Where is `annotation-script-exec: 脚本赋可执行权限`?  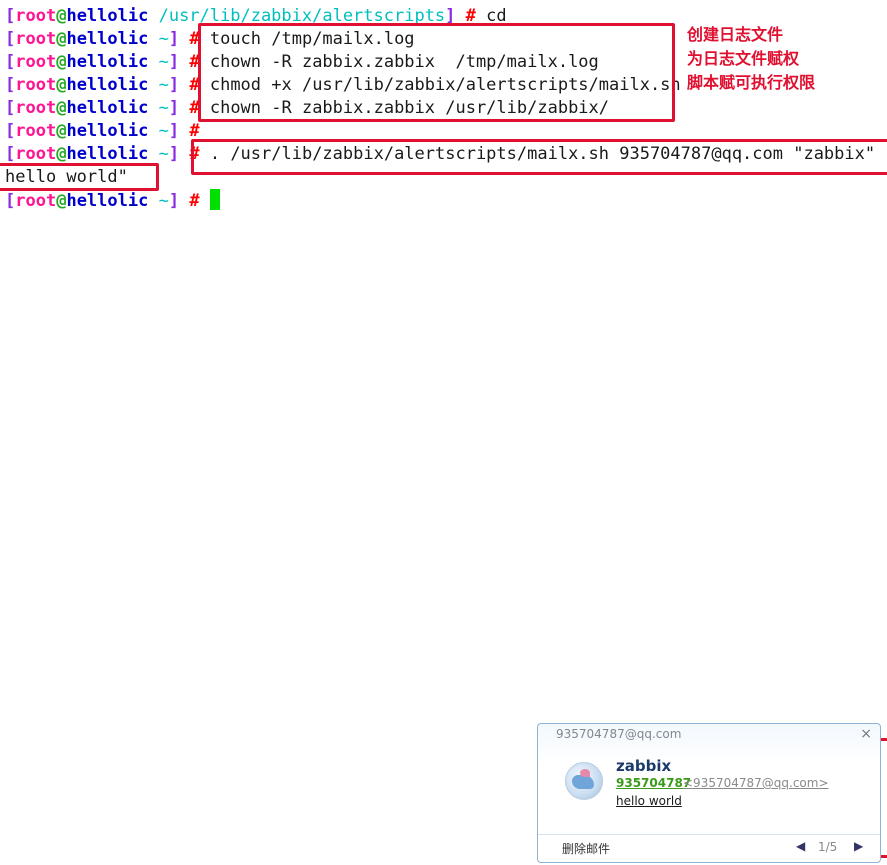
annotation-script-exec: 脚本赋可执行权限 is located at coordinates (751, 82).